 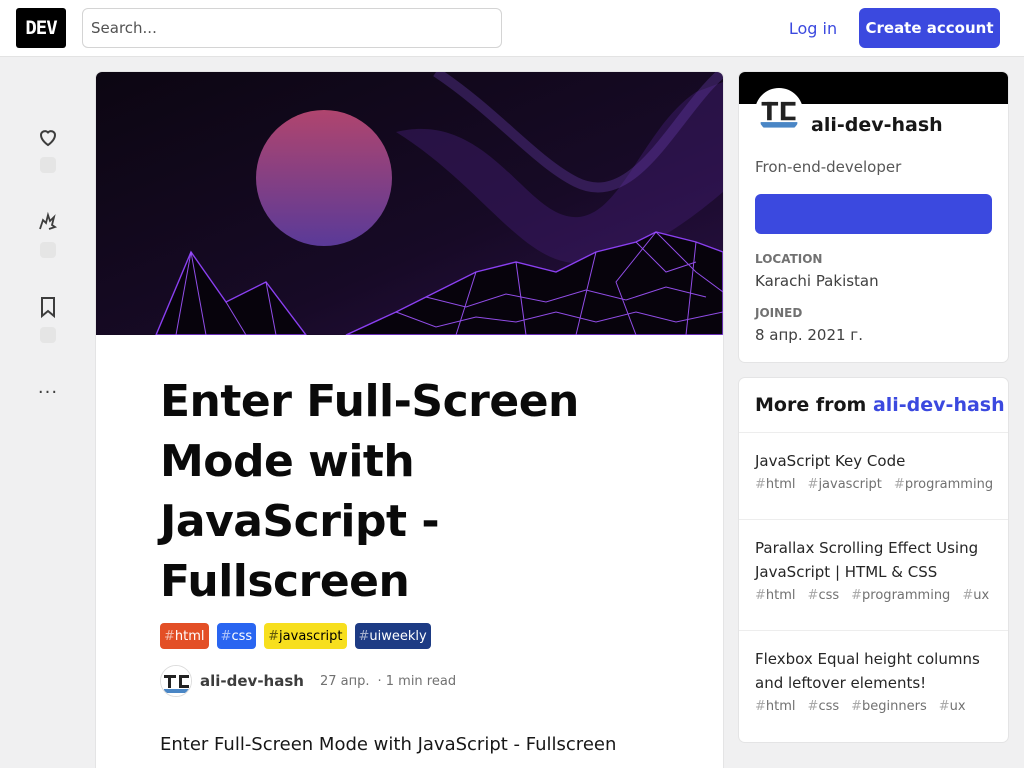 What do you see at coordinates (242, 636) in the screenshot?
I see `tag-label: css` at bounding box center [242, 636].